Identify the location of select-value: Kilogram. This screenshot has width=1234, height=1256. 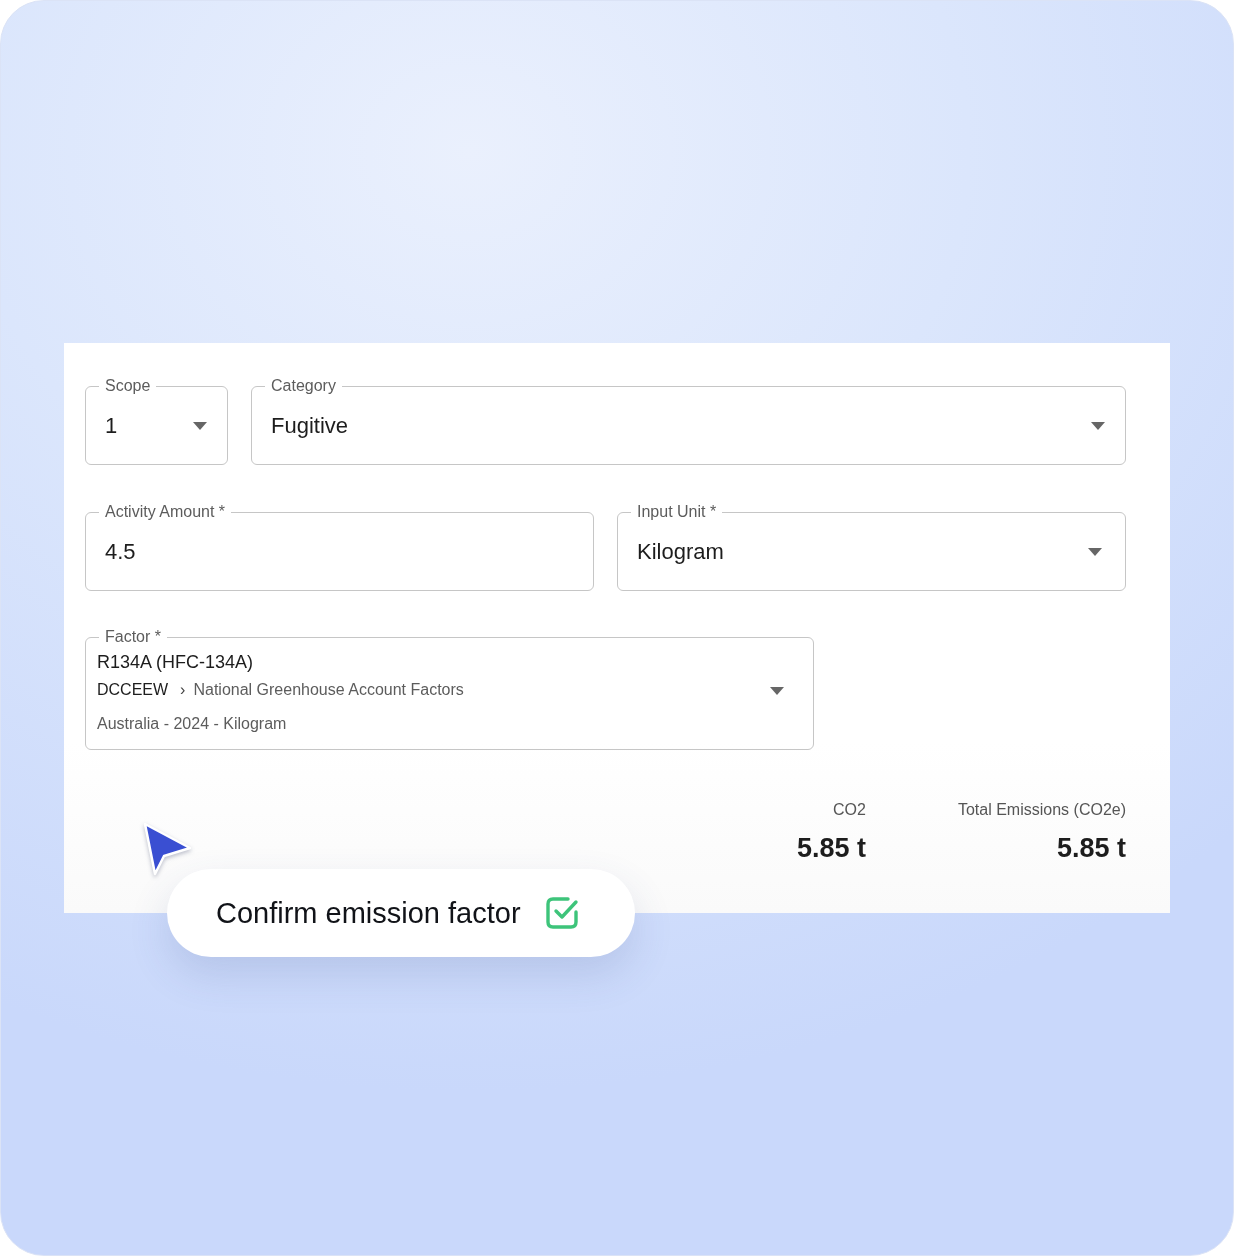
(680, 552).